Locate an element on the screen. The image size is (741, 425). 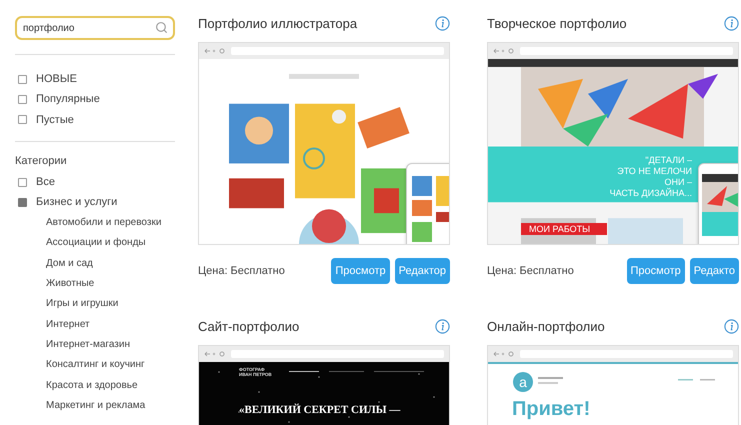
subcategory-item: Красота и здоровье is located at coordinates (95, 385).